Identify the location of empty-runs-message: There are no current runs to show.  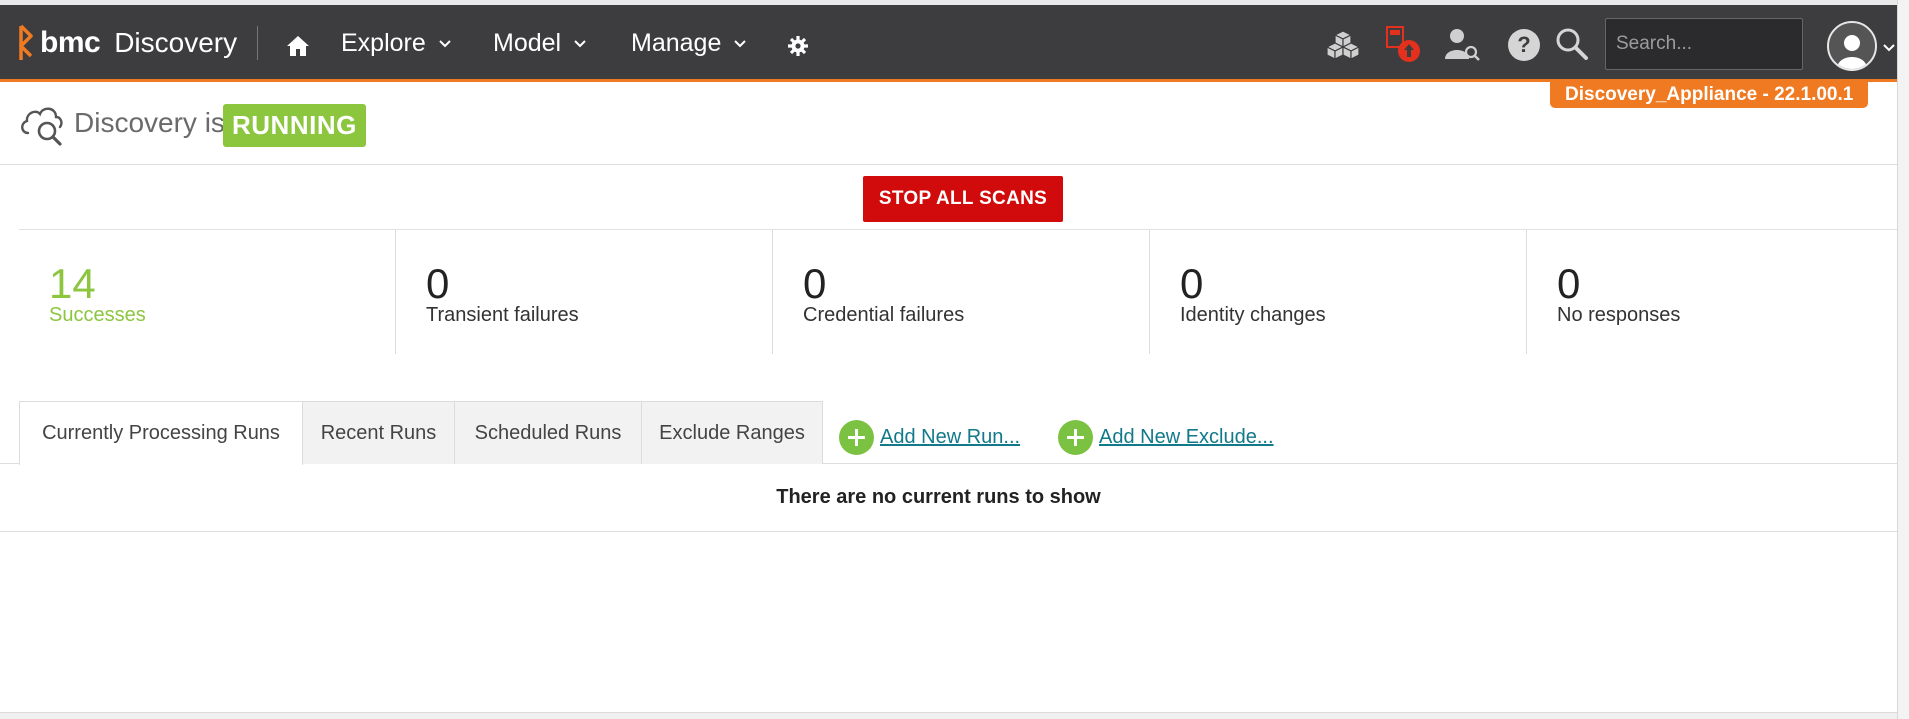
(948, 498).